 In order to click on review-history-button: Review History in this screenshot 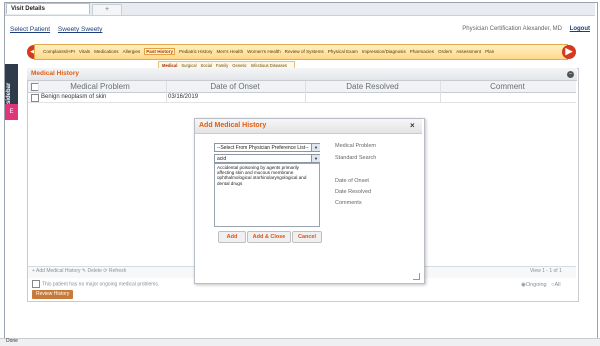, I will do `click(53, 294)`.